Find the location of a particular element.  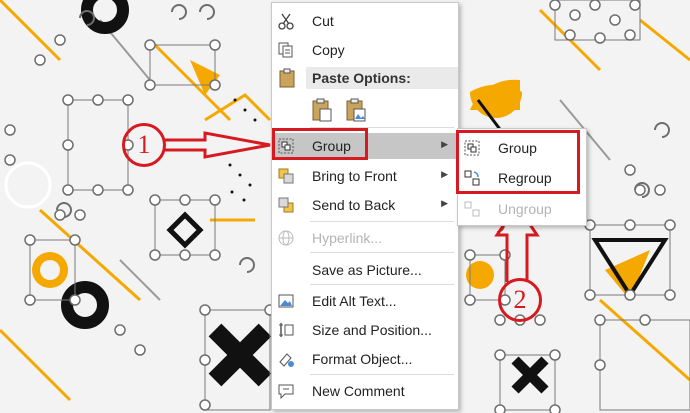

menu-item-copy: Copy is located at coordinates (365, 50).